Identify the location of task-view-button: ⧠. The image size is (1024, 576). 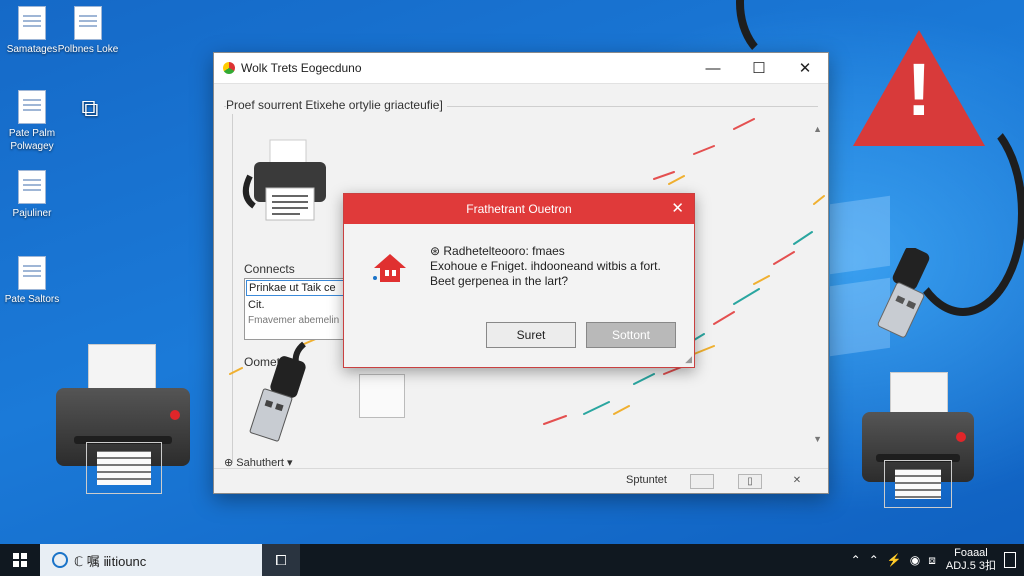
(281, 560).